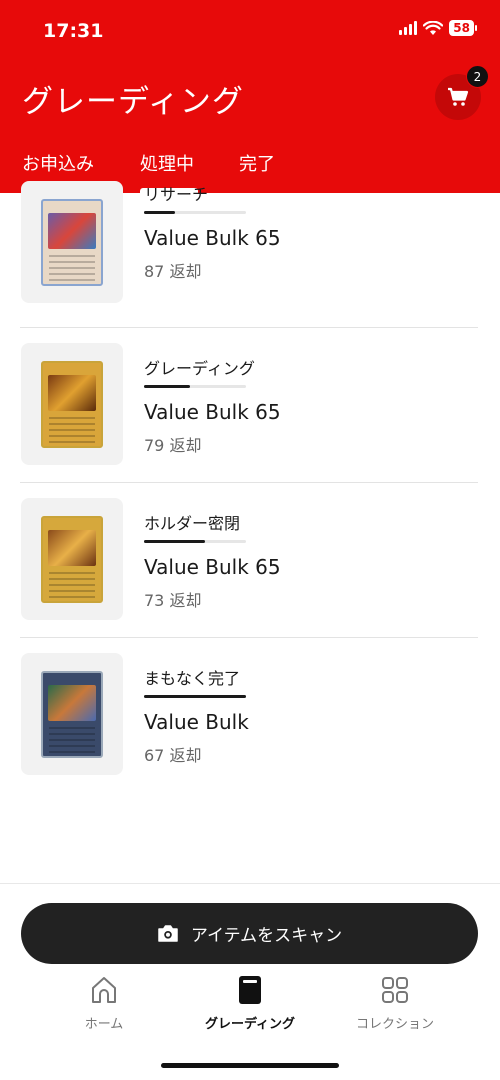 This screenshot has height=1080, width=500. Describe the element at coordinates (394, 1024) in the screenshot. I see `nav-collection-label: コレクション` at that location.